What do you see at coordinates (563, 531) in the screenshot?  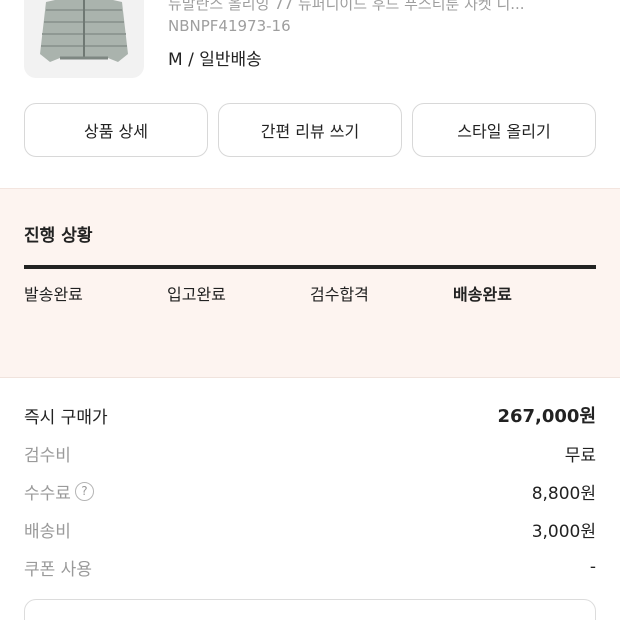 I see `shipping-fee-value: 3,000원` at bounding box center [563, 531].